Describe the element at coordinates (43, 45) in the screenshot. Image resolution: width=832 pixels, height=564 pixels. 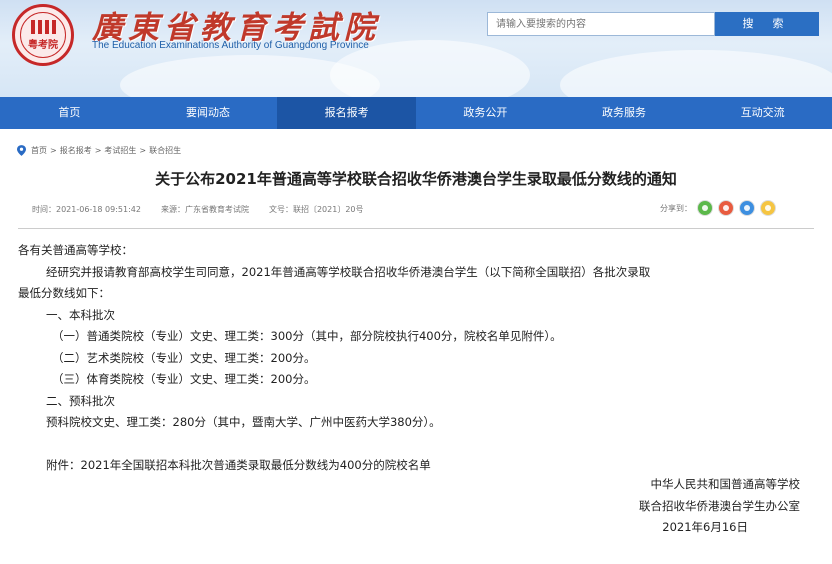
I see `logo-seal-text: 粤考院` at that location.